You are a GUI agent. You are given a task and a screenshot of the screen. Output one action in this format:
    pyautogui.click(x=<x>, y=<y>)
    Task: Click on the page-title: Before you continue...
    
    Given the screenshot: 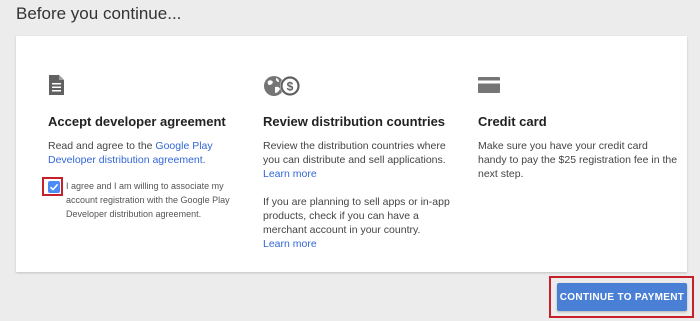 What is the action you would take?
    pyautogui.click(x=99, y=13)
    